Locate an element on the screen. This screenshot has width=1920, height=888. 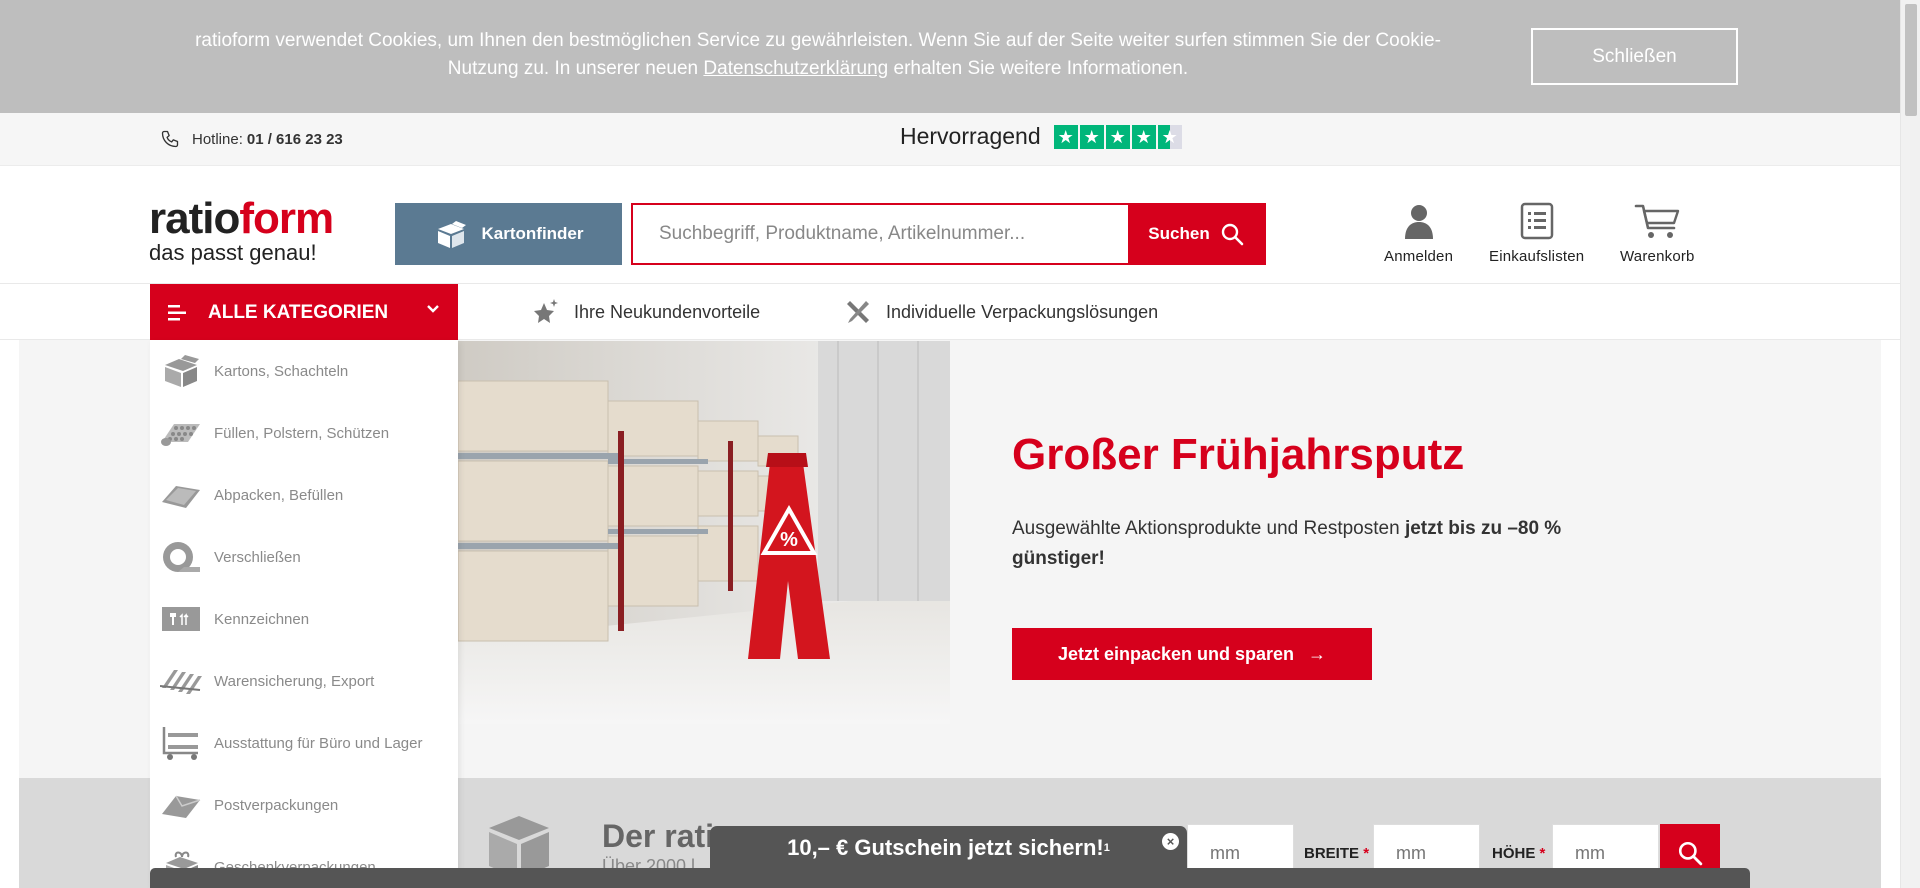
all-categories-button: ALLE KATEGORIEN is located at coordinates (304, 312).